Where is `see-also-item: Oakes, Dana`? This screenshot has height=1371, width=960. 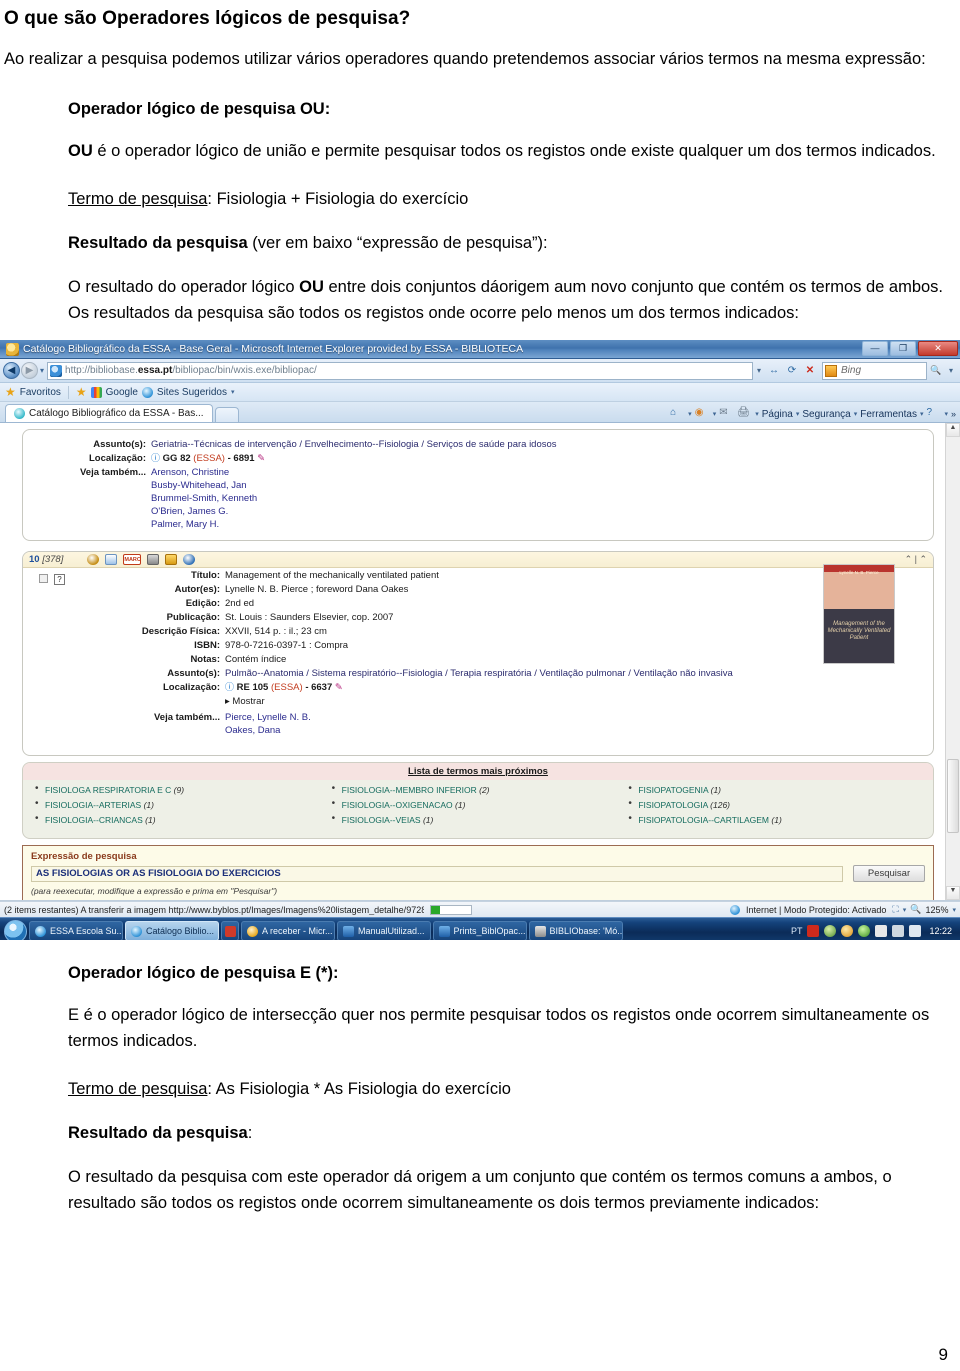 see-also-item: Oakes, Dana is located at coordinates (268, 730).